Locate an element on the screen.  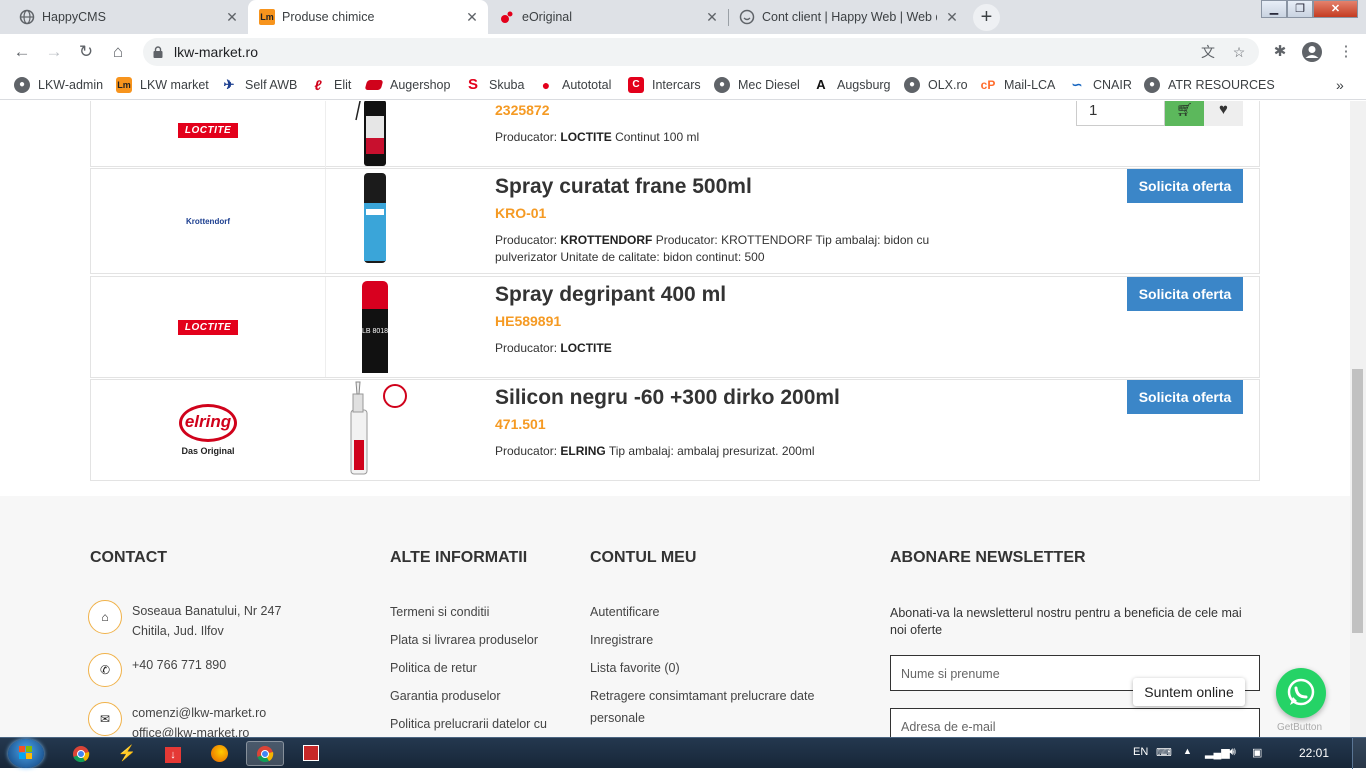
info-heading: ALTE INFORMATII is located at coordinates (459, 557).